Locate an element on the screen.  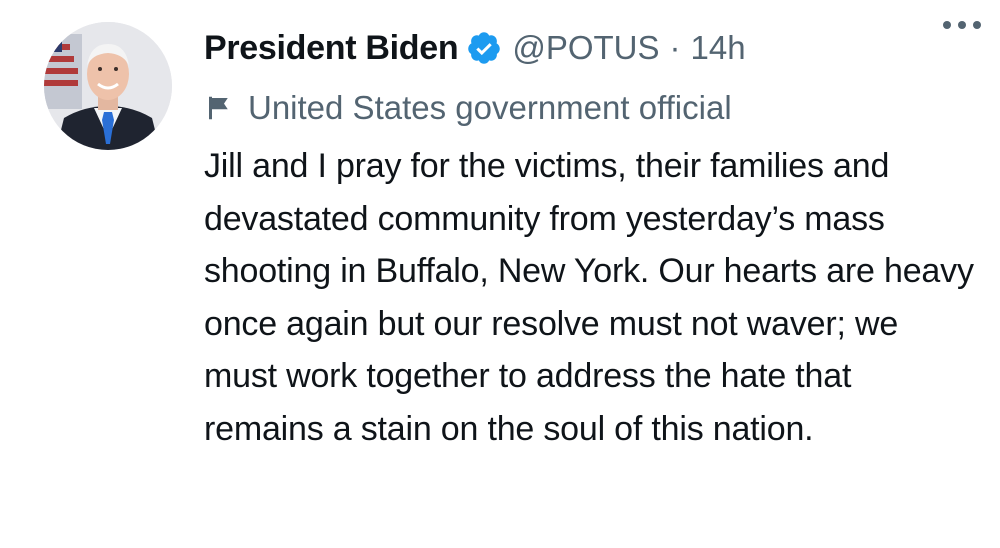
profile-photo is located at coordinates (108, 86).